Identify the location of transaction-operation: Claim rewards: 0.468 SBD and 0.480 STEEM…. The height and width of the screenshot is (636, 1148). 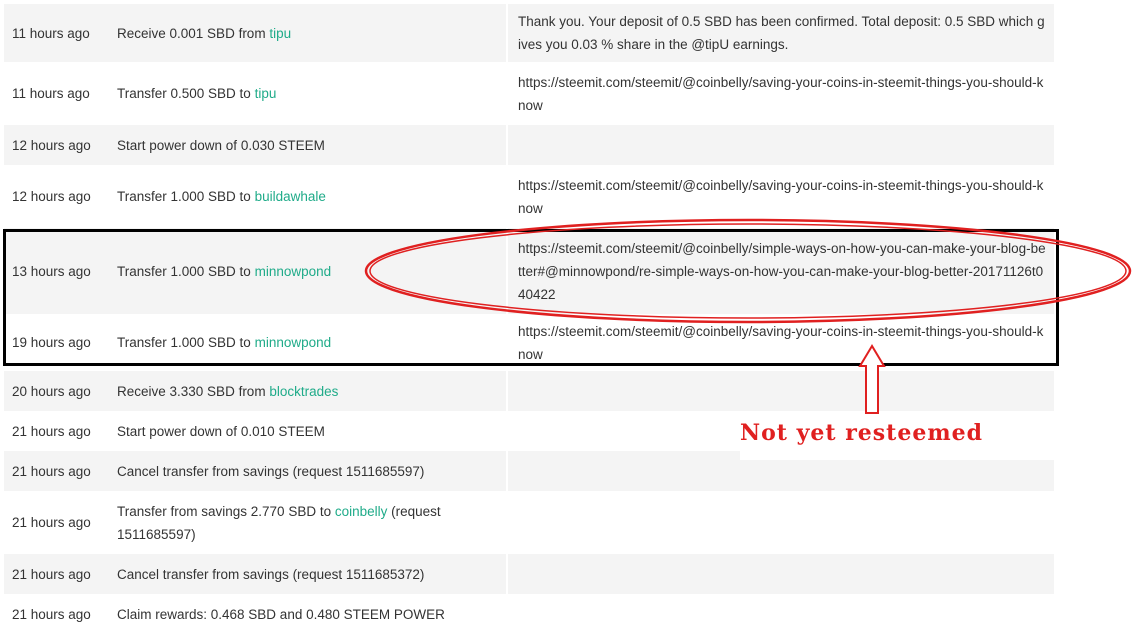
(281, 614).